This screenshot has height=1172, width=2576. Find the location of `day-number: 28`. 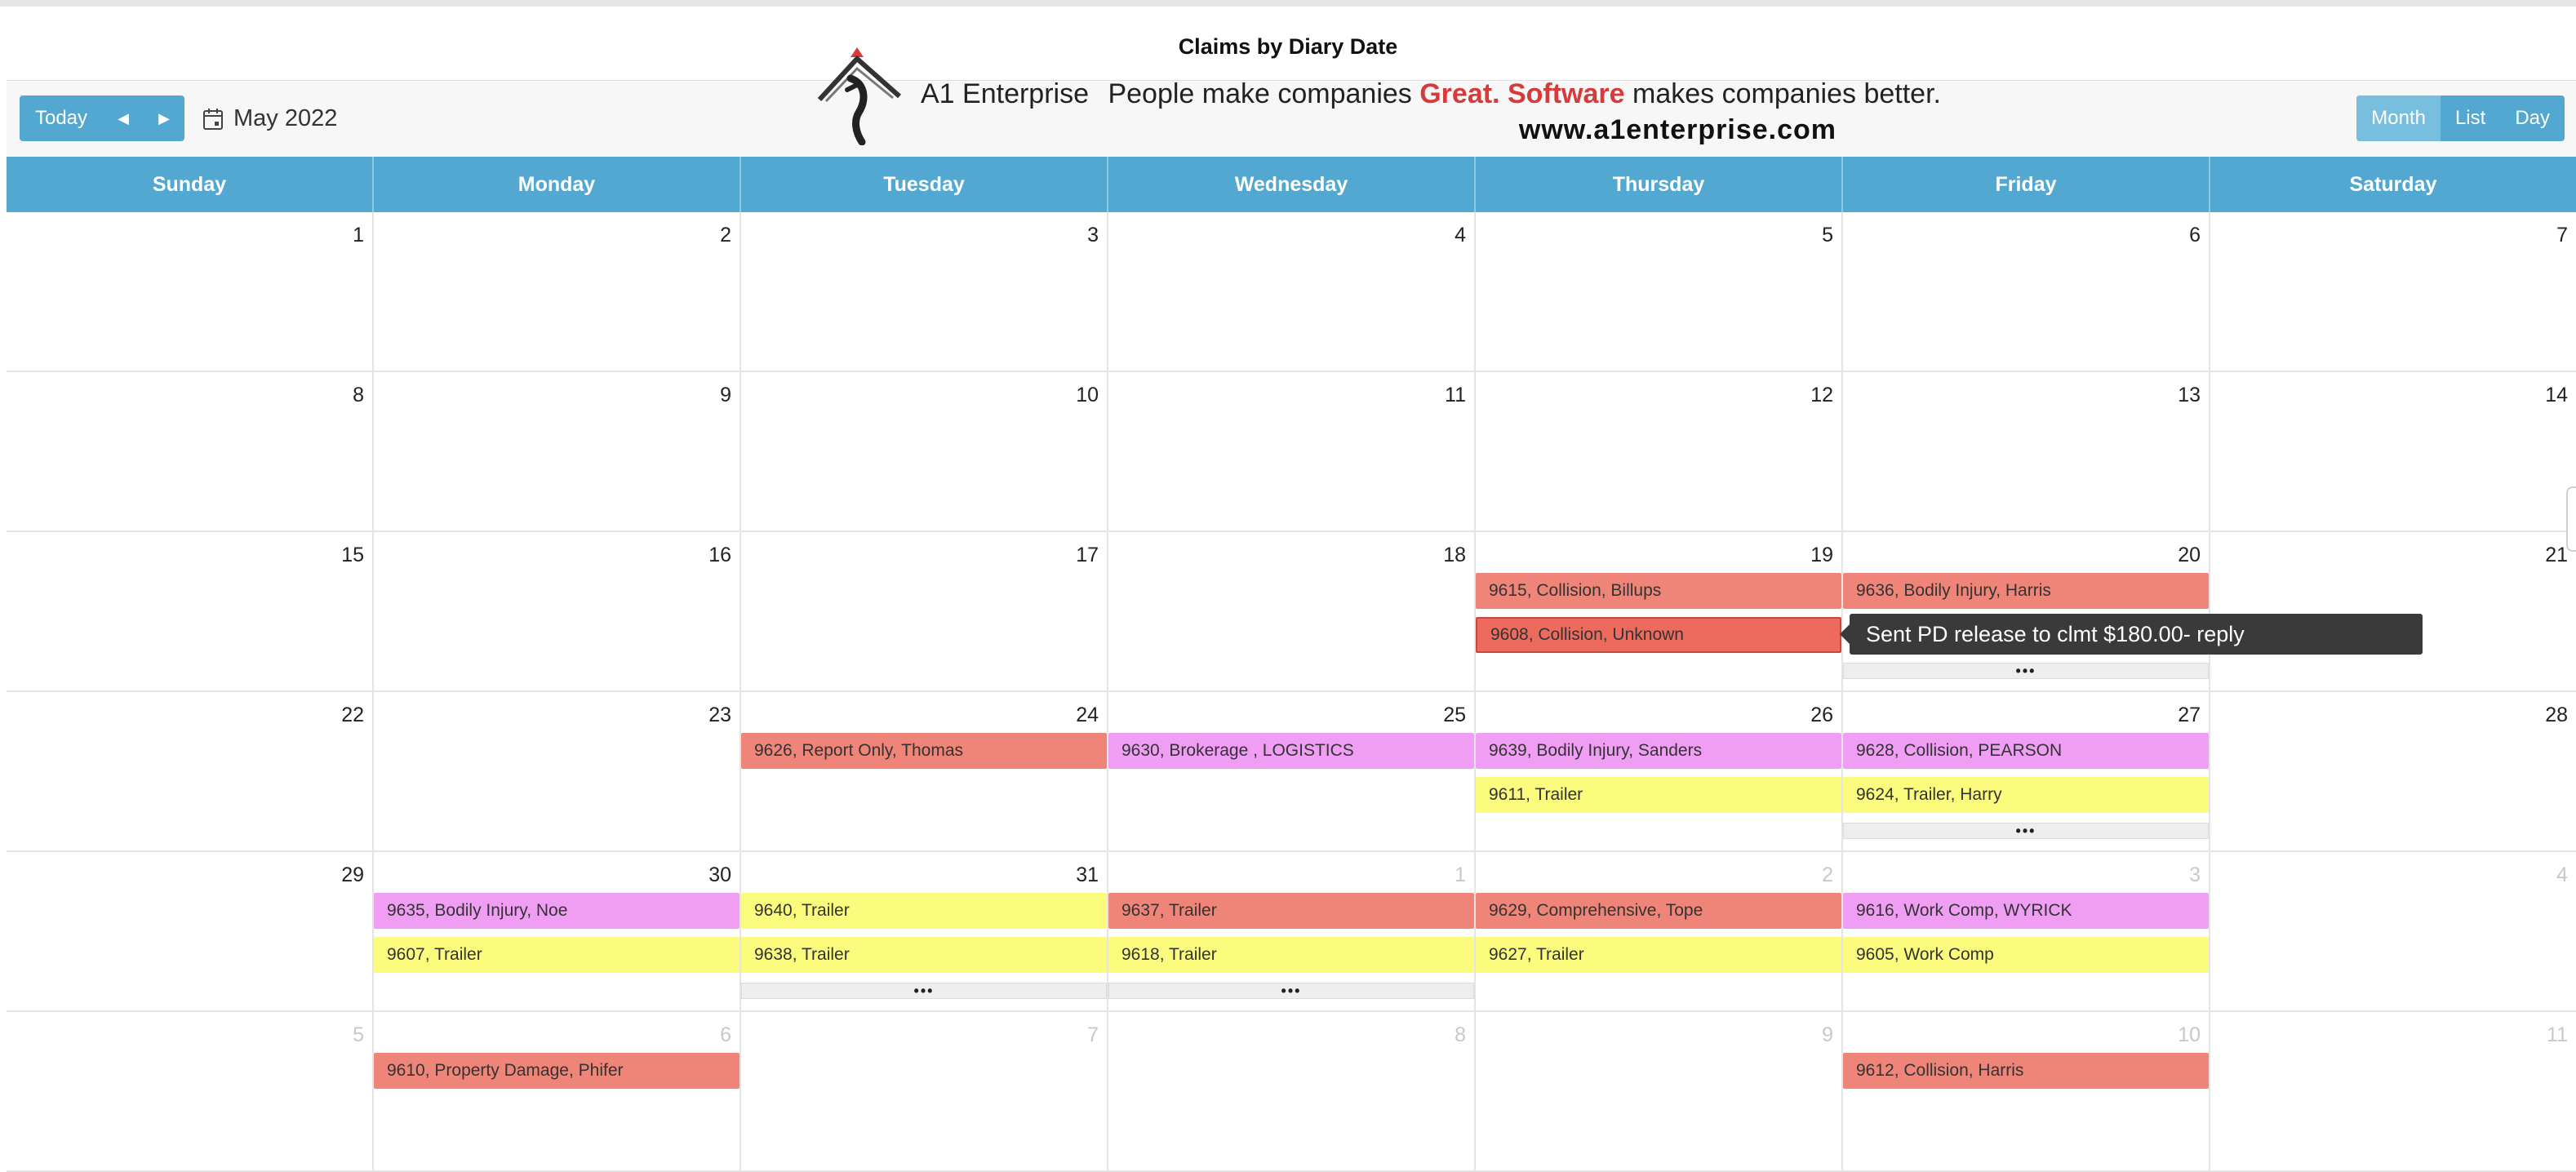

day-number: 28 is located at coordinates (2556, 715).